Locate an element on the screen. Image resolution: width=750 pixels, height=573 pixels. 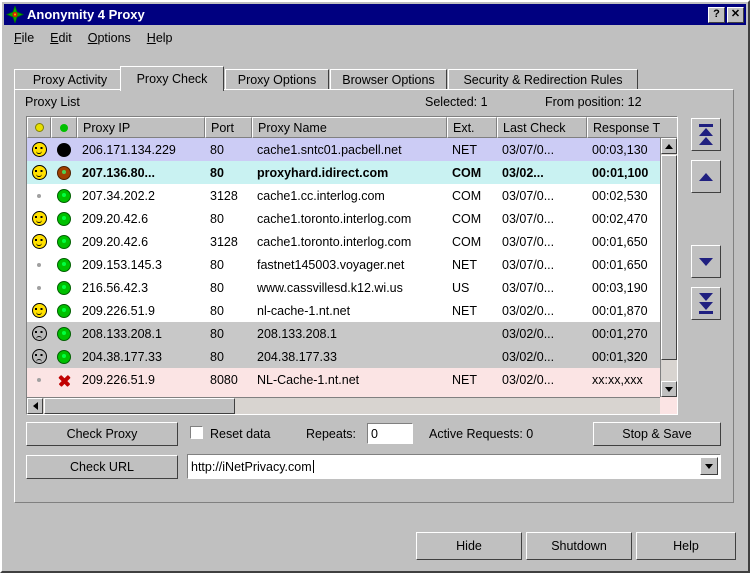
col-header-availability is located at coordinates (64, 127).